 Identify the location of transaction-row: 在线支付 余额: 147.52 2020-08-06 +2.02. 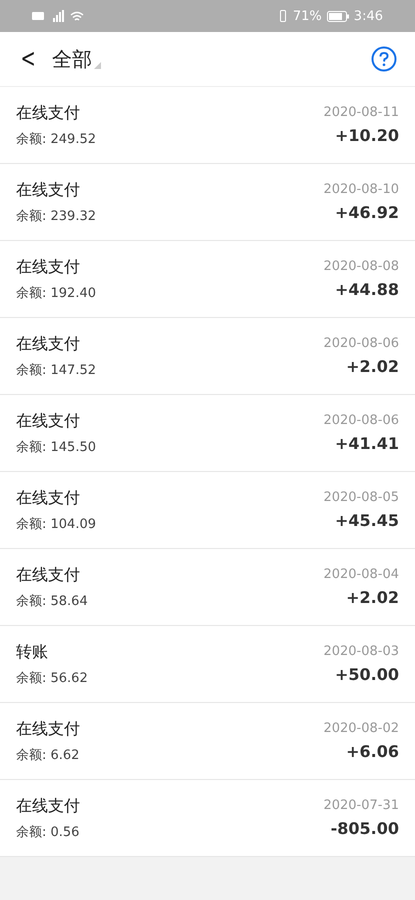
(207, 356).